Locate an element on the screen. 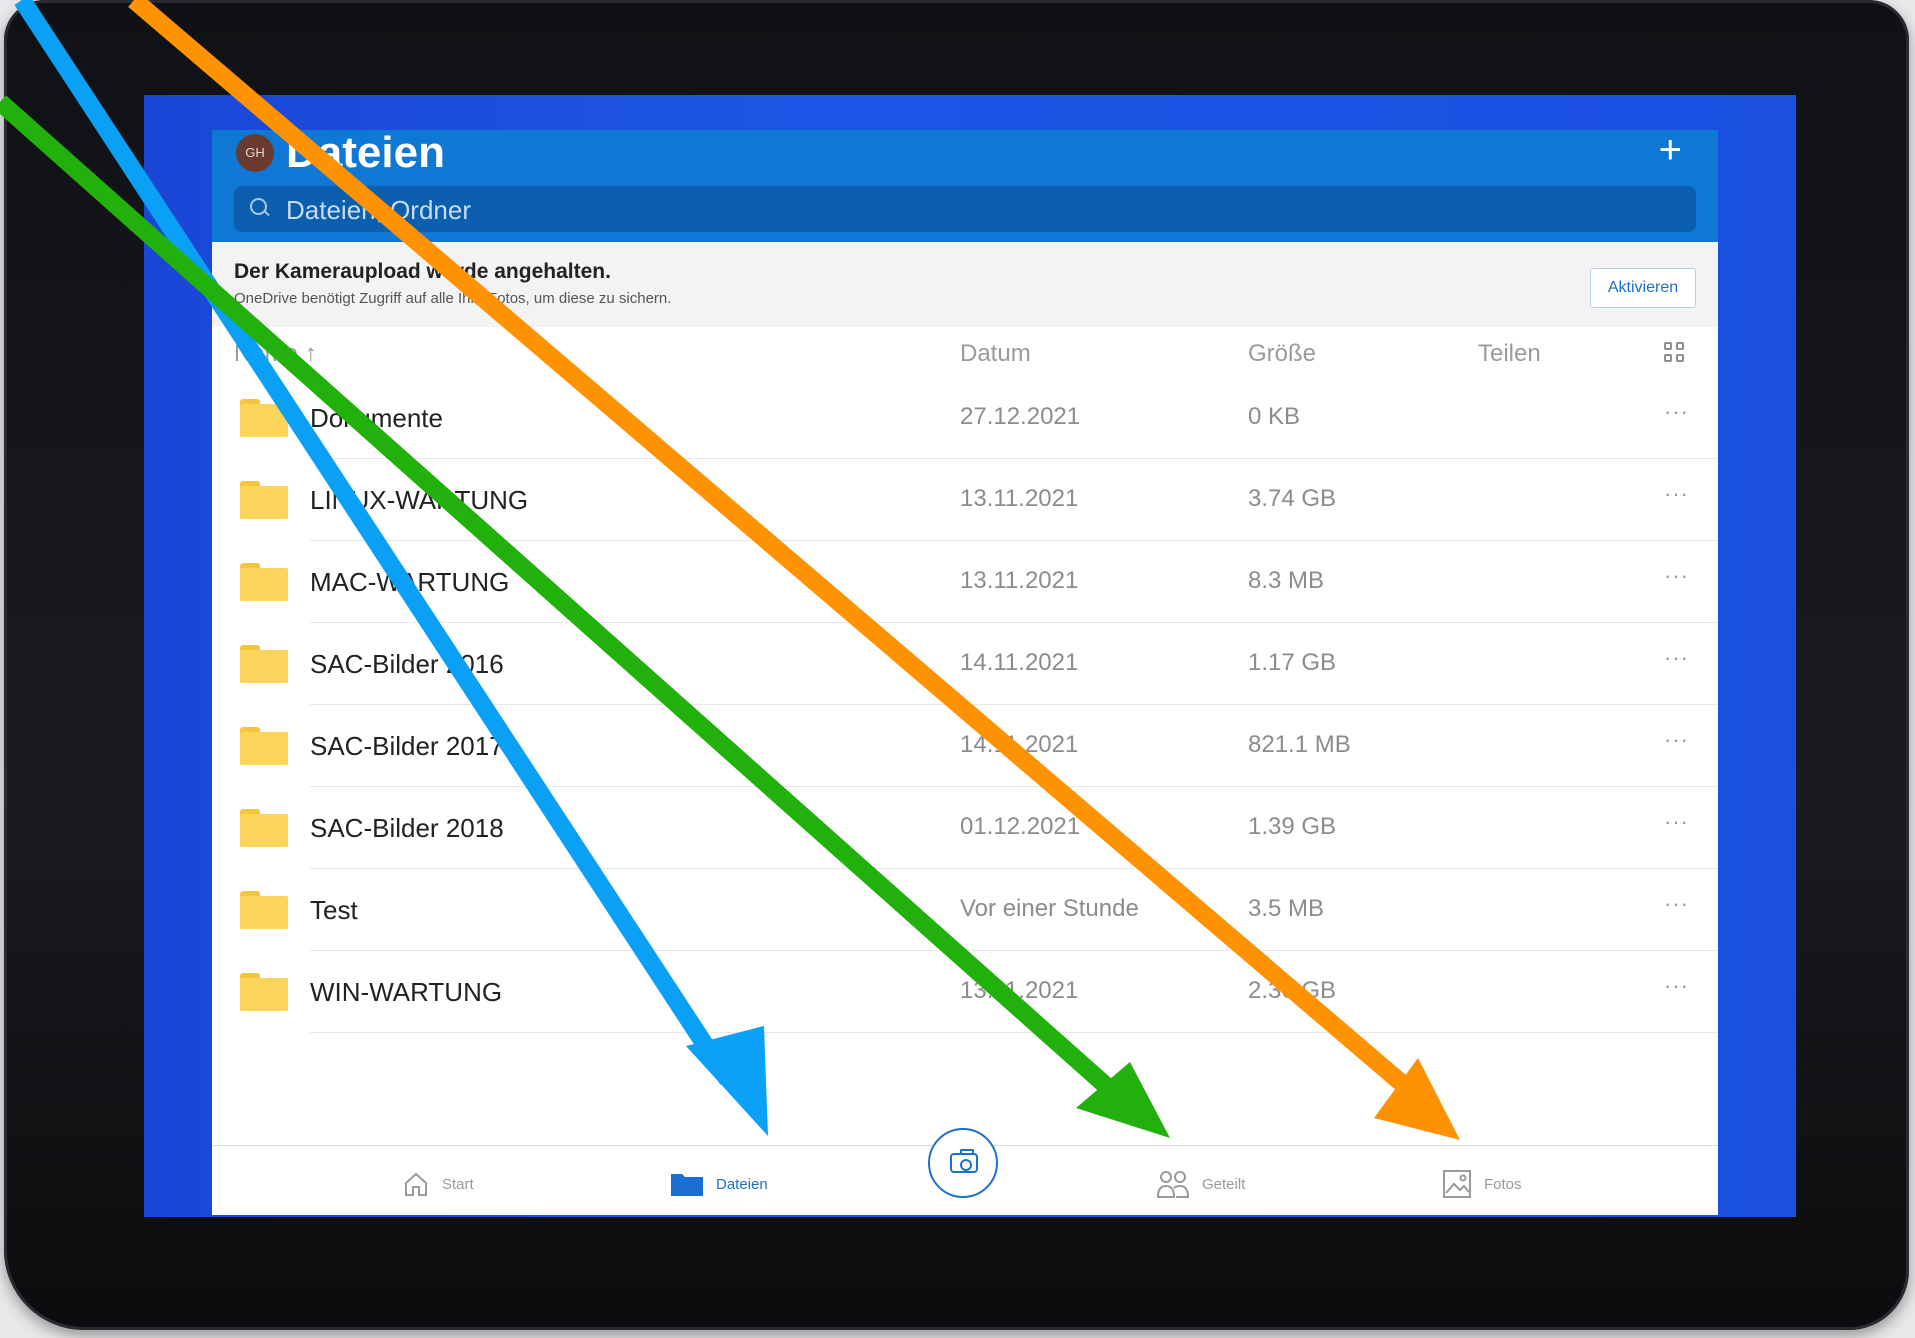  file-size: 0 KB is located at coordinates (1274, 416).